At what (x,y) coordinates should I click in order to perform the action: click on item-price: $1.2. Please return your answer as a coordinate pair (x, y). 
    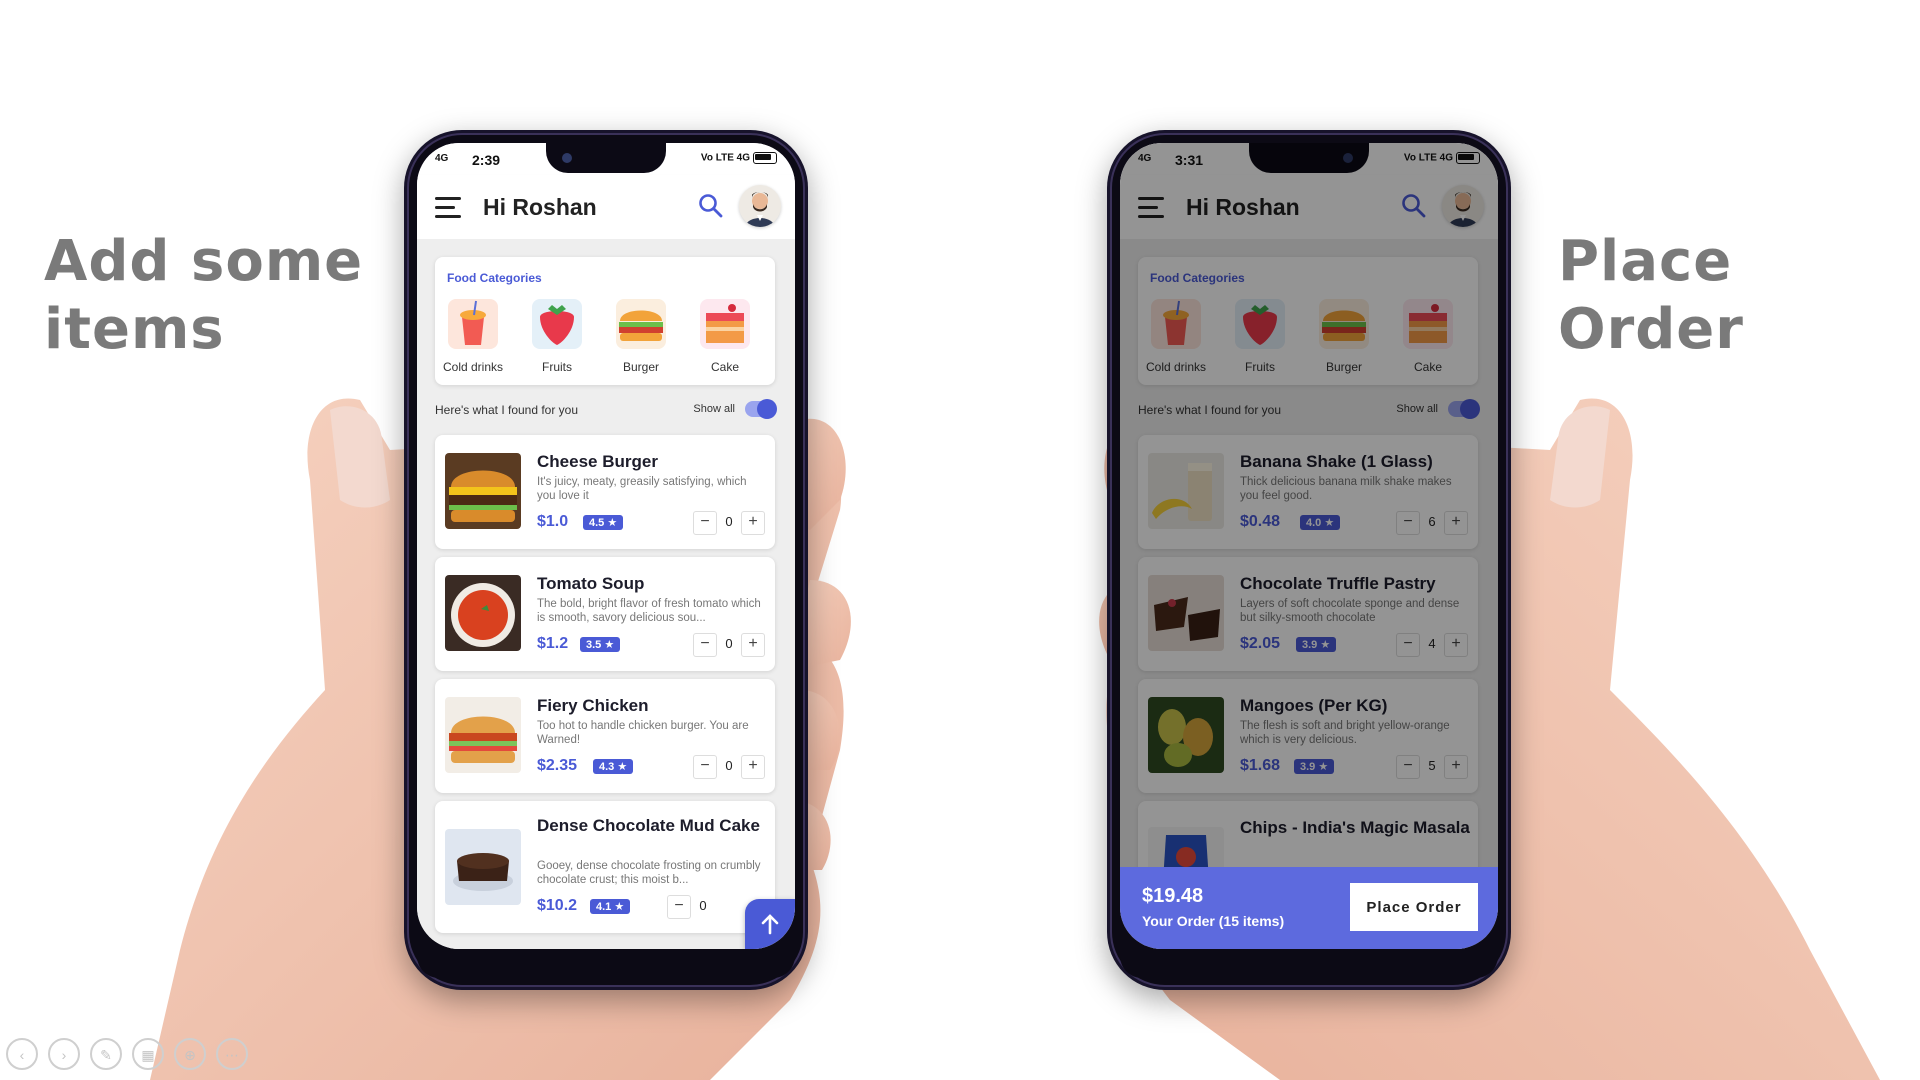
    Looking at the image, I should click on (553, 643).